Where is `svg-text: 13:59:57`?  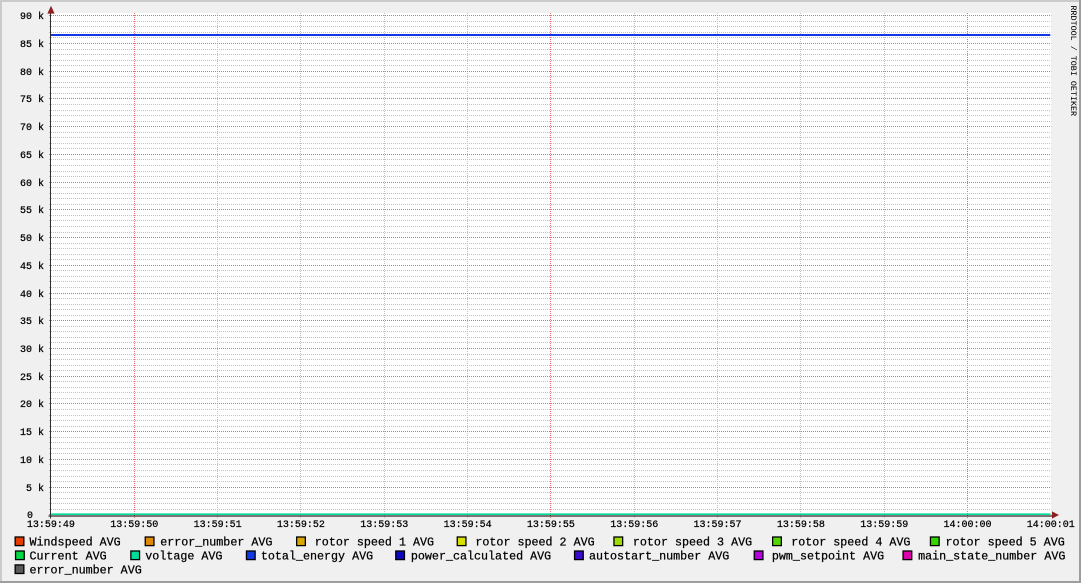 svg-text: 13:59:57 is located at coordinates (717, 525).